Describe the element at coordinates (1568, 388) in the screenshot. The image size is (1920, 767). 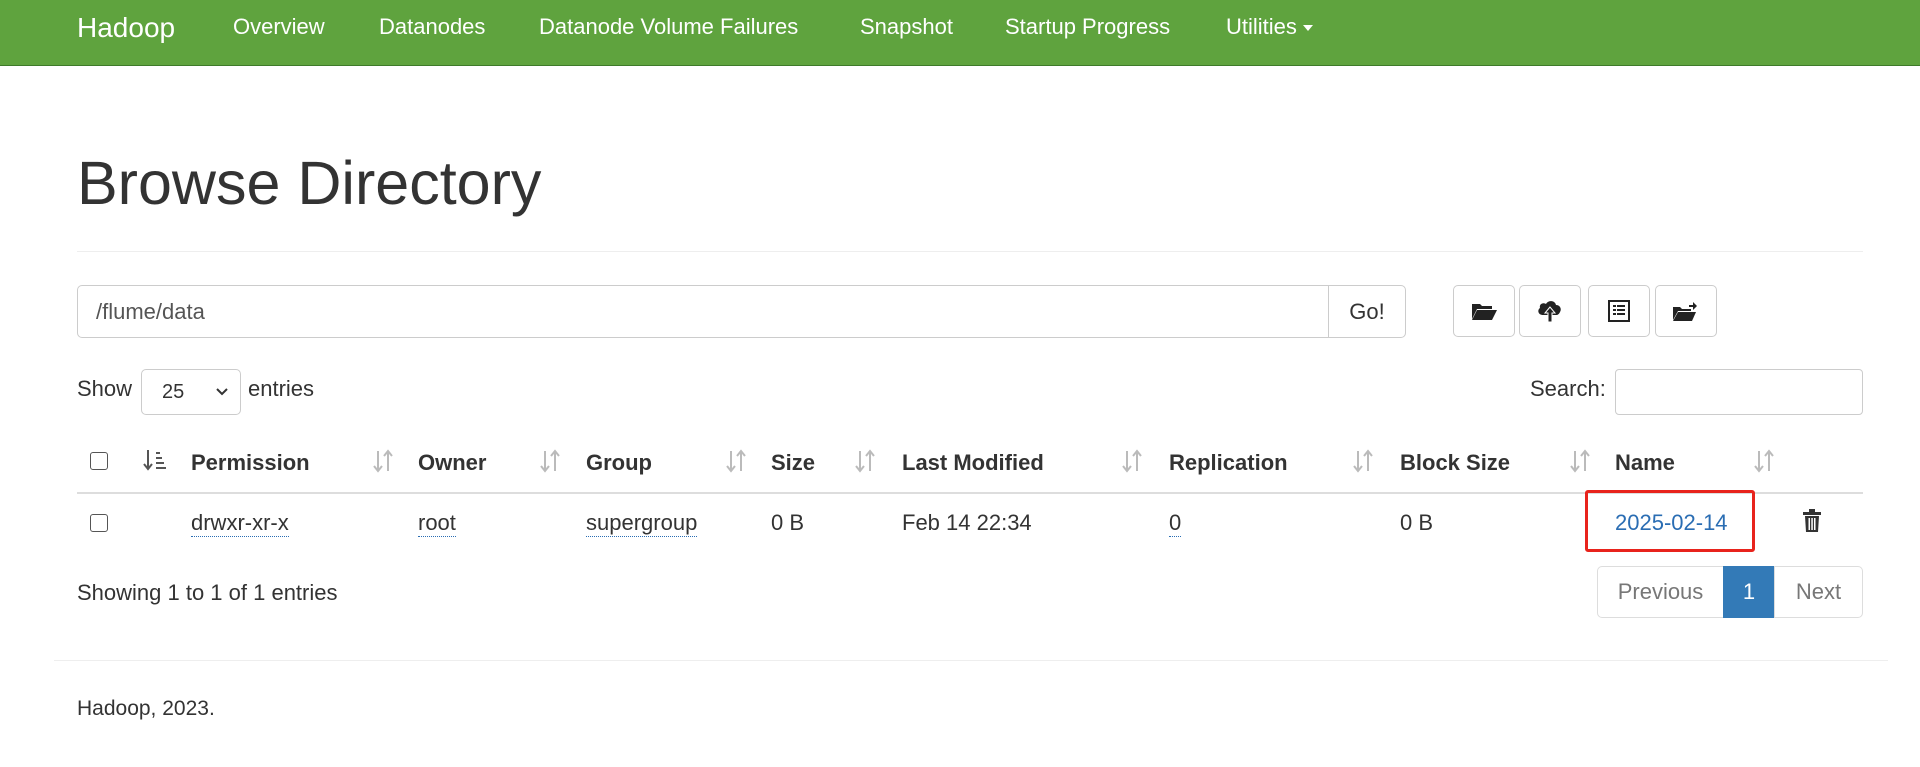
I see `search-label: Search:` at that location.